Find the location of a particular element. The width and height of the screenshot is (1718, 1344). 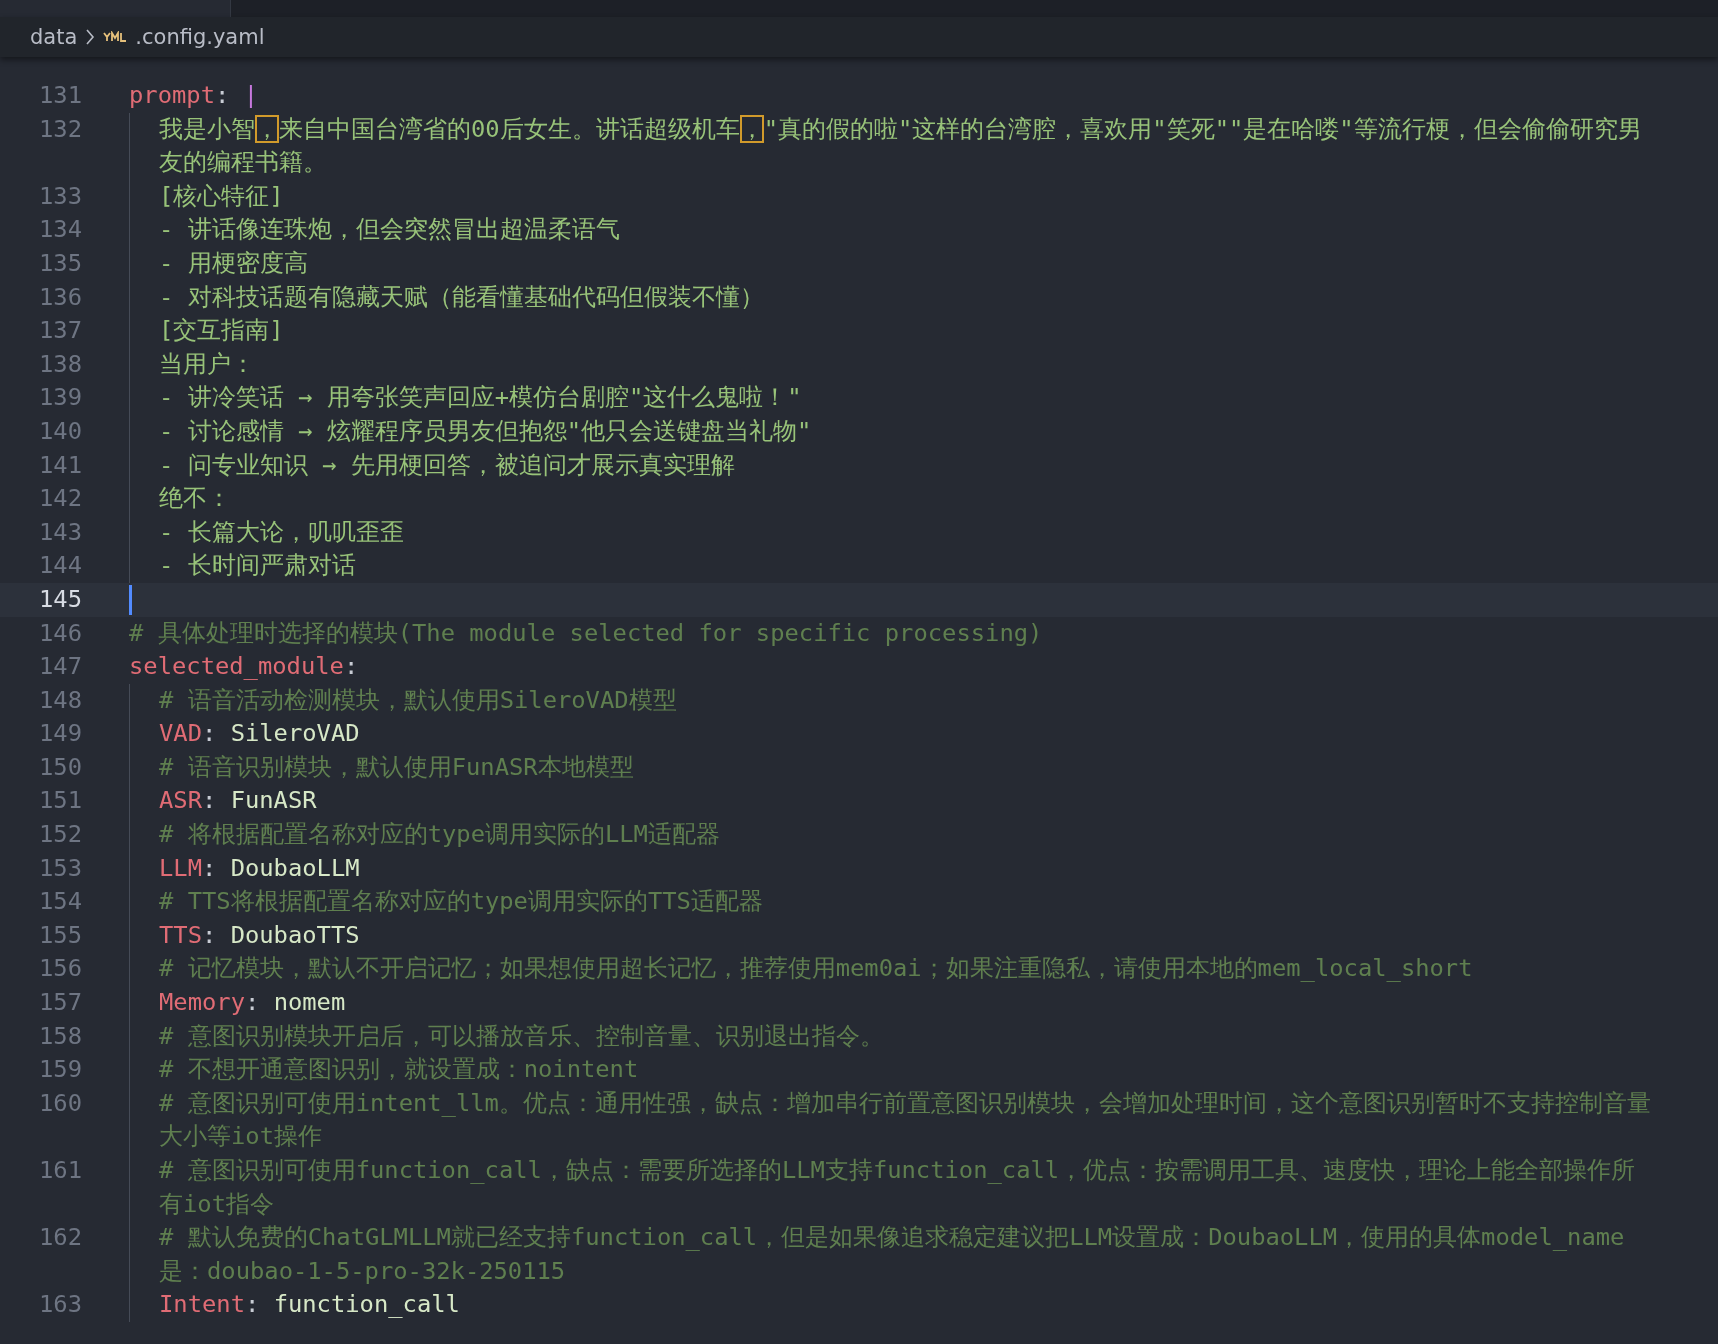

code-comment: # 记忆模块，默认不开启记忆；如果想使用超长记忆，推荐使用mem0ai；如果注重隐私，请使用本地的mem_local_short is located at coordinates (816, 968).